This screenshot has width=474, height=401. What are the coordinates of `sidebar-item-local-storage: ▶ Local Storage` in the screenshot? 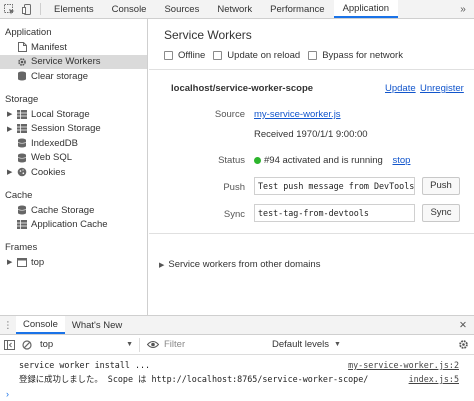 It's located at (73, 114).